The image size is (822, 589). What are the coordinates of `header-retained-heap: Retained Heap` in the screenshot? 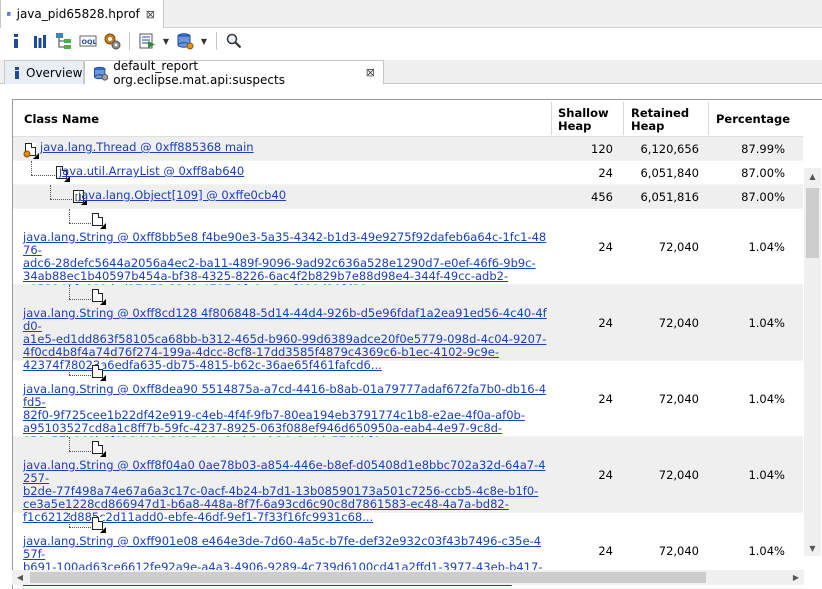 It's located at (660, 120).